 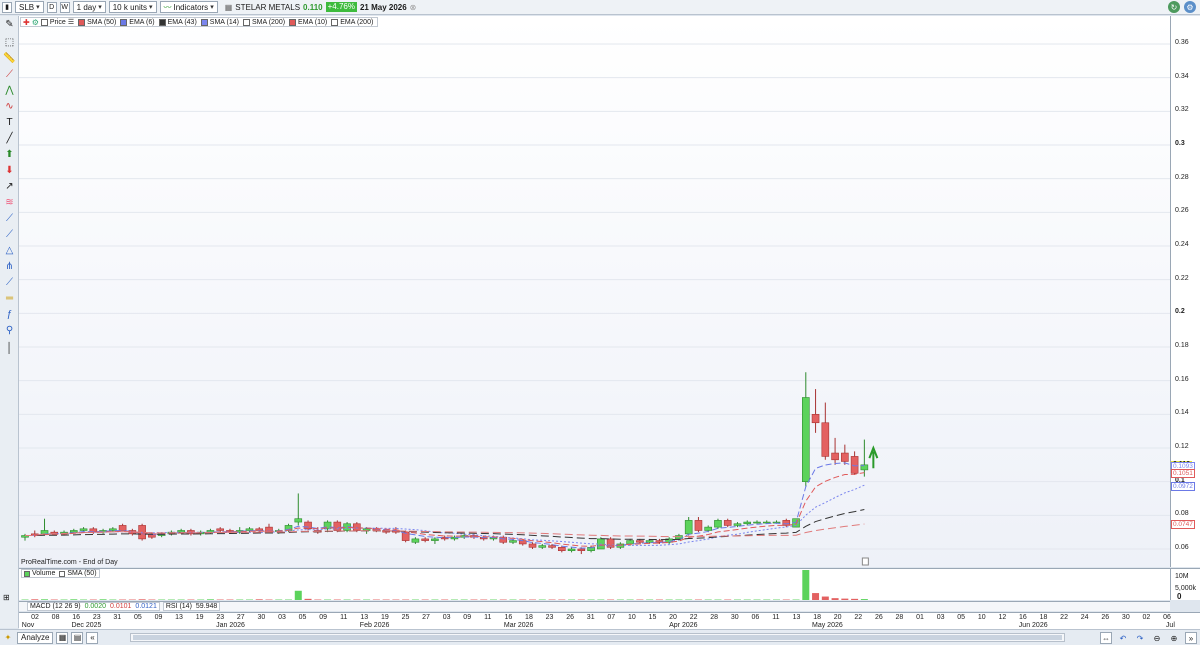 What do you see at coordinates (1140, 638) in the screenshot?
I see `redo-icon: ↷` at bounding box center [1140, 638].